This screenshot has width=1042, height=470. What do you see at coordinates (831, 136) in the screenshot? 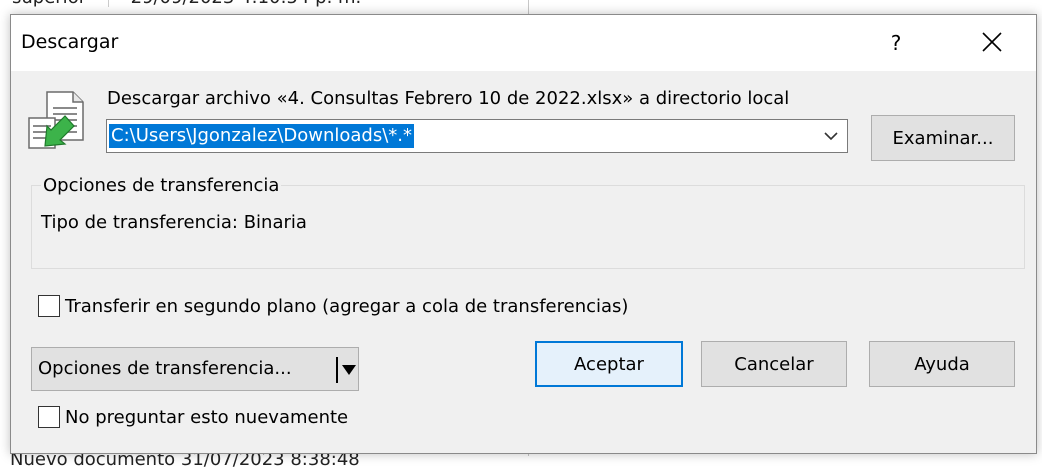
I see `chevron-down-icon` at bounding box center [831, 136].